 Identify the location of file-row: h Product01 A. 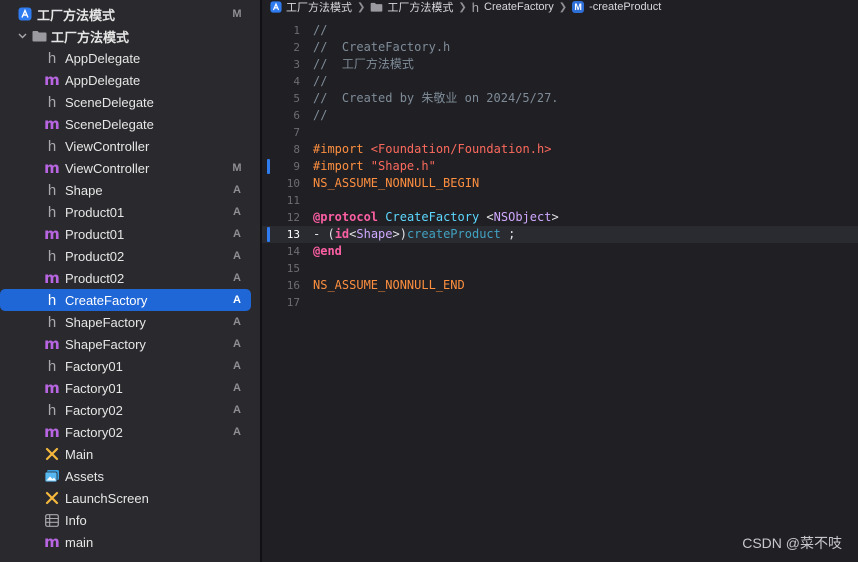
(130, 212).